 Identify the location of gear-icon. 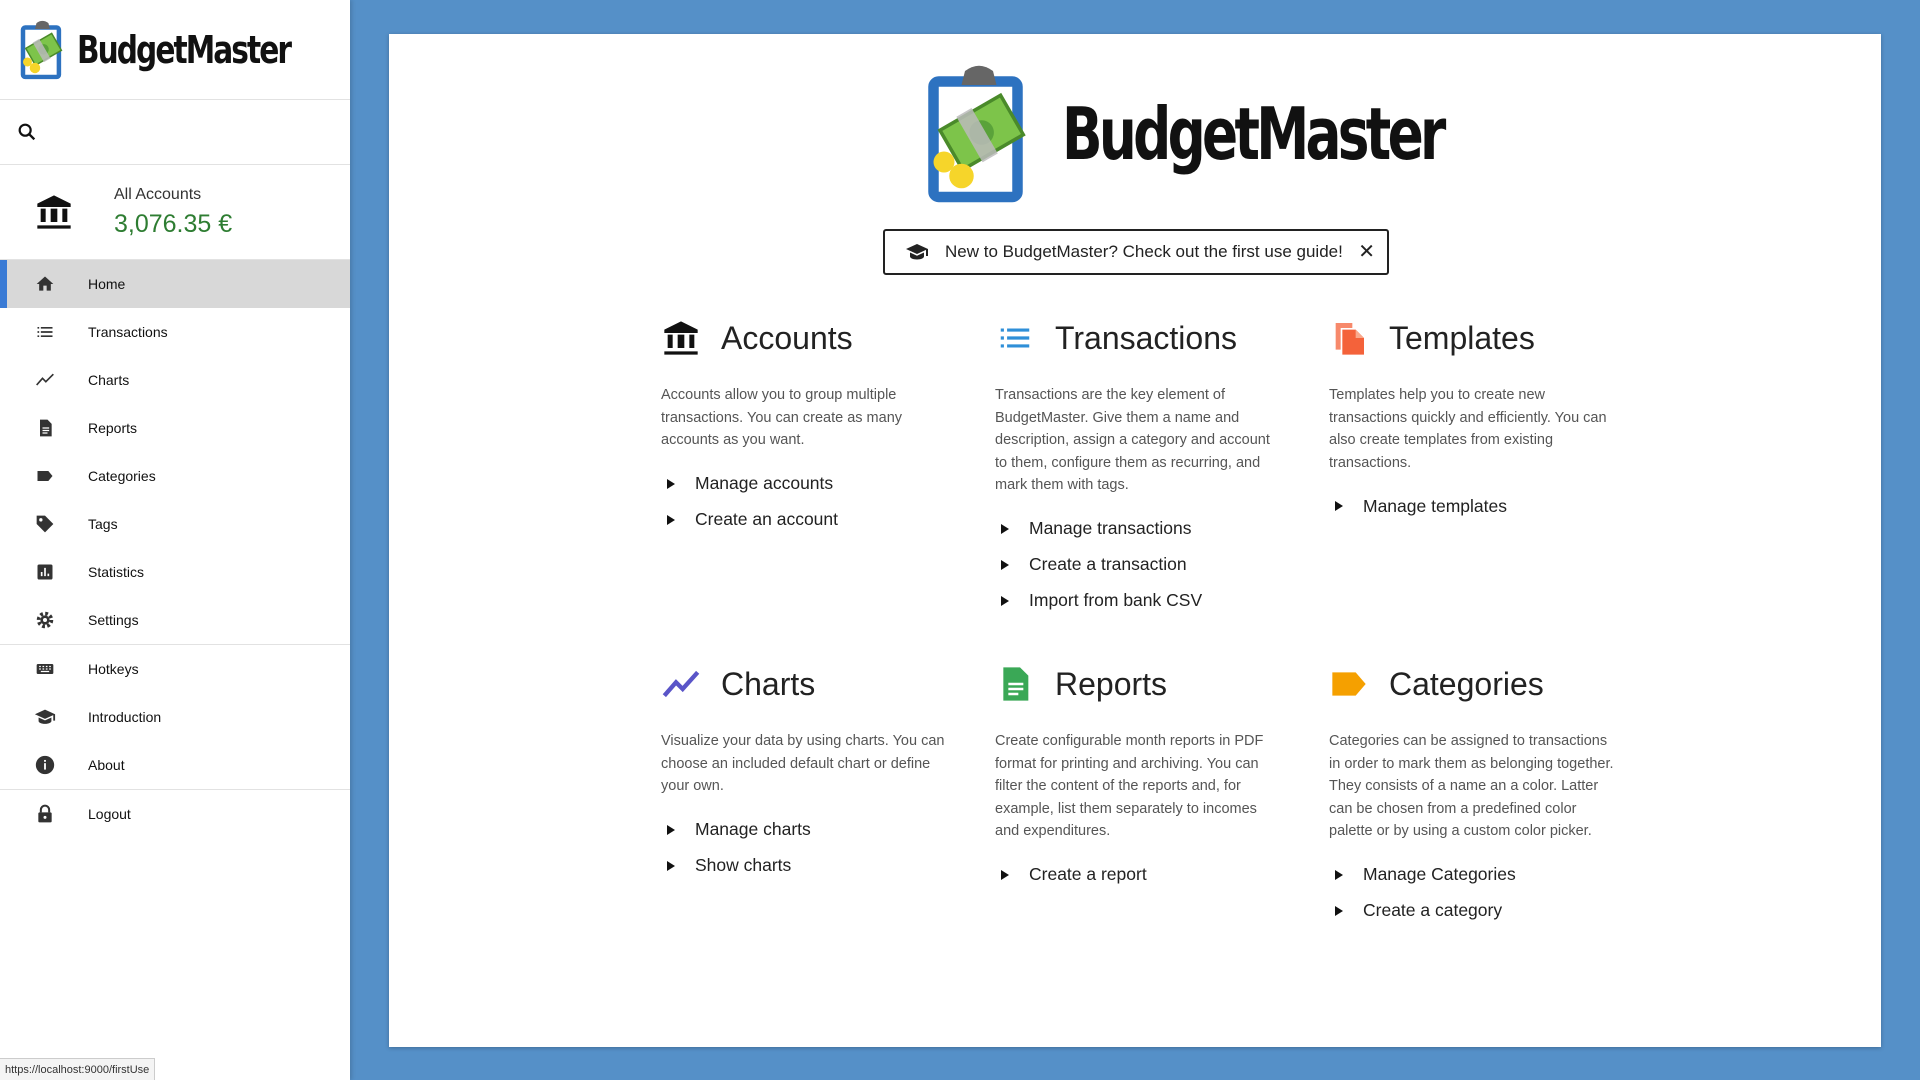
(45, 620).